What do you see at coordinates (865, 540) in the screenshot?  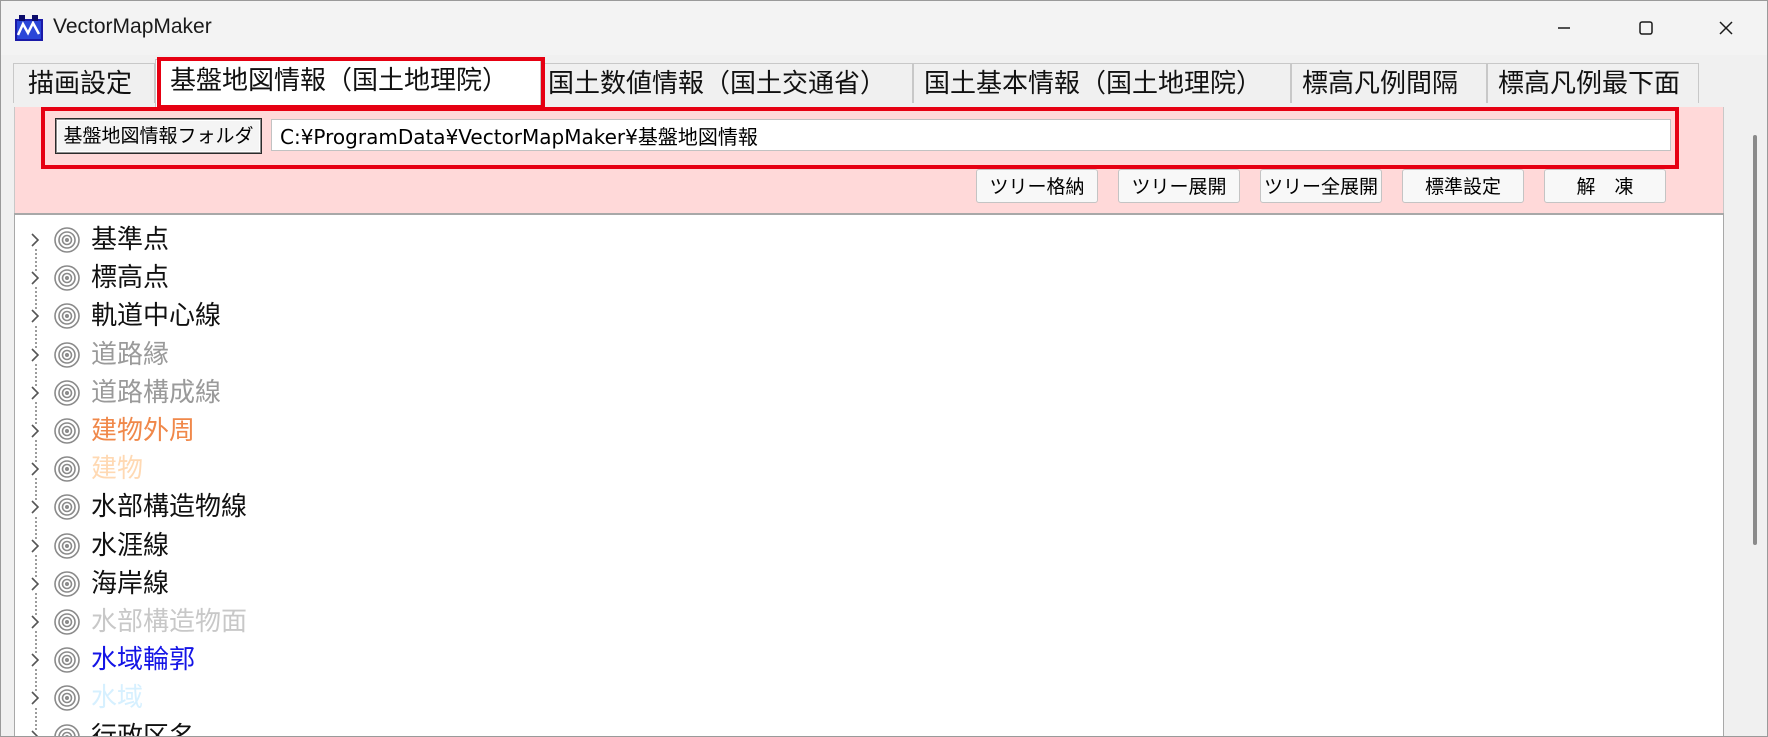 I see `tree-item: 水涯線` at bounding box center [865, 540].